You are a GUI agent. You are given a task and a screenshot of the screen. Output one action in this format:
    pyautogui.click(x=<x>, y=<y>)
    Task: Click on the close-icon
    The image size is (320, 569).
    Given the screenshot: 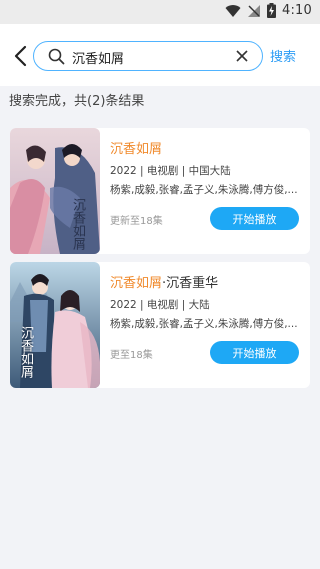 What is the action you would take?
    pyautogui.click(x=242, y=56)
    